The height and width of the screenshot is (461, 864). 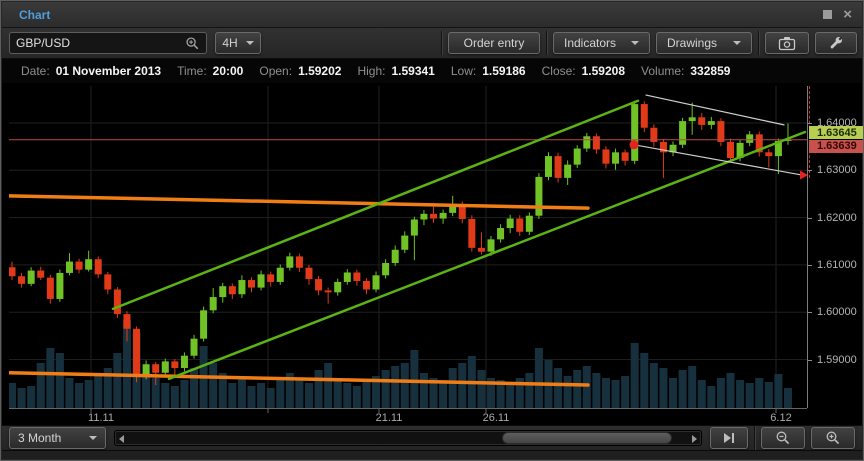 What do you see at coordinates (43, 43) in the screenshot?
I see `symbol-value: GBP/USD` at bounding box center [43, 43].